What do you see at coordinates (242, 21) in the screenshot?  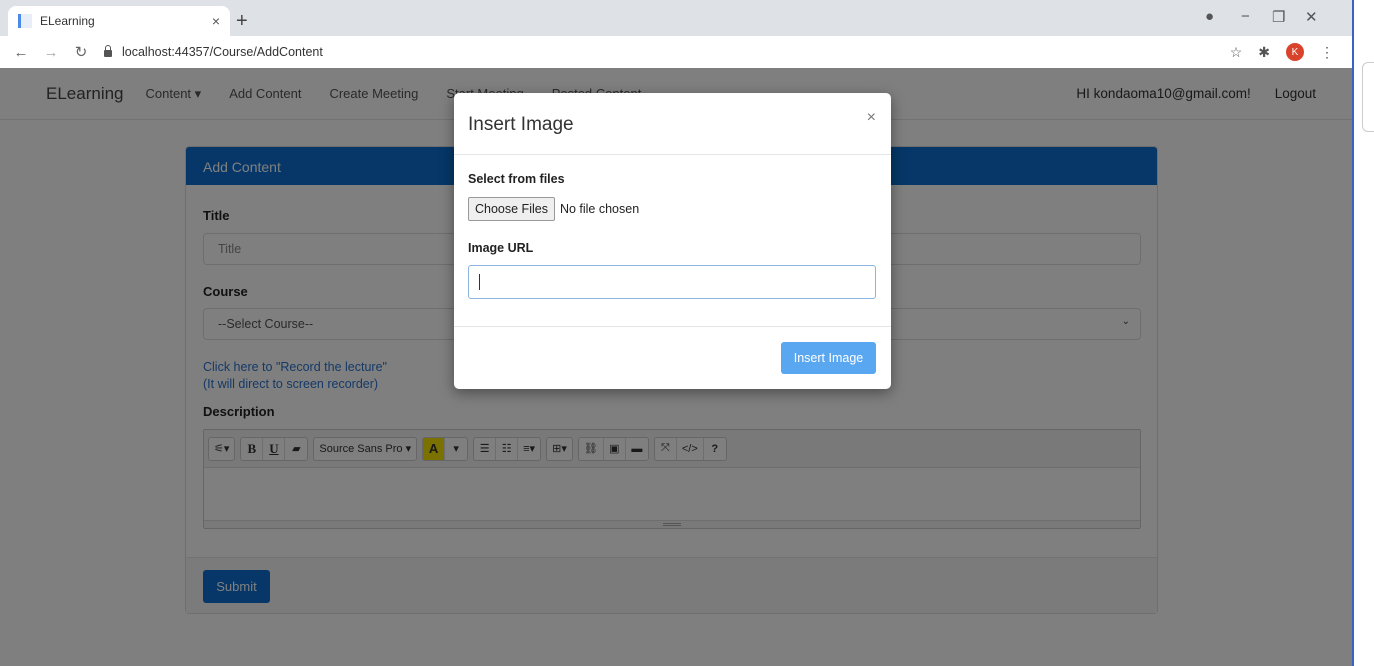 I see `new-tab-button: +` at bounding box center [242, 21].